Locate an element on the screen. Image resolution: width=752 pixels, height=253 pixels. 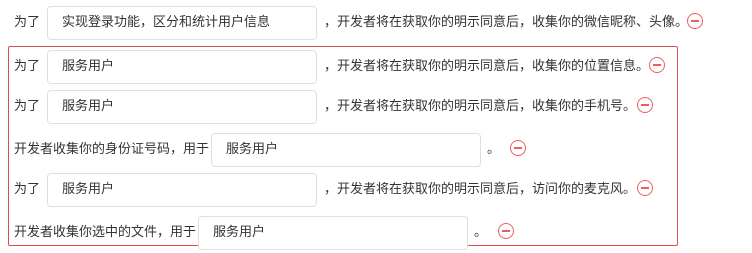
row-prefix: 开发者收集你选中的文件，用于 is located at coordinates (105, 232).